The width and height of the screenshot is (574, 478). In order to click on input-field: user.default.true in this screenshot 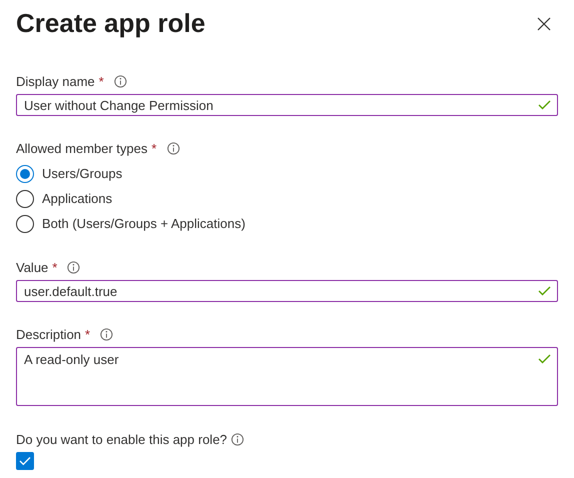, I will do `click(287, 291)`.